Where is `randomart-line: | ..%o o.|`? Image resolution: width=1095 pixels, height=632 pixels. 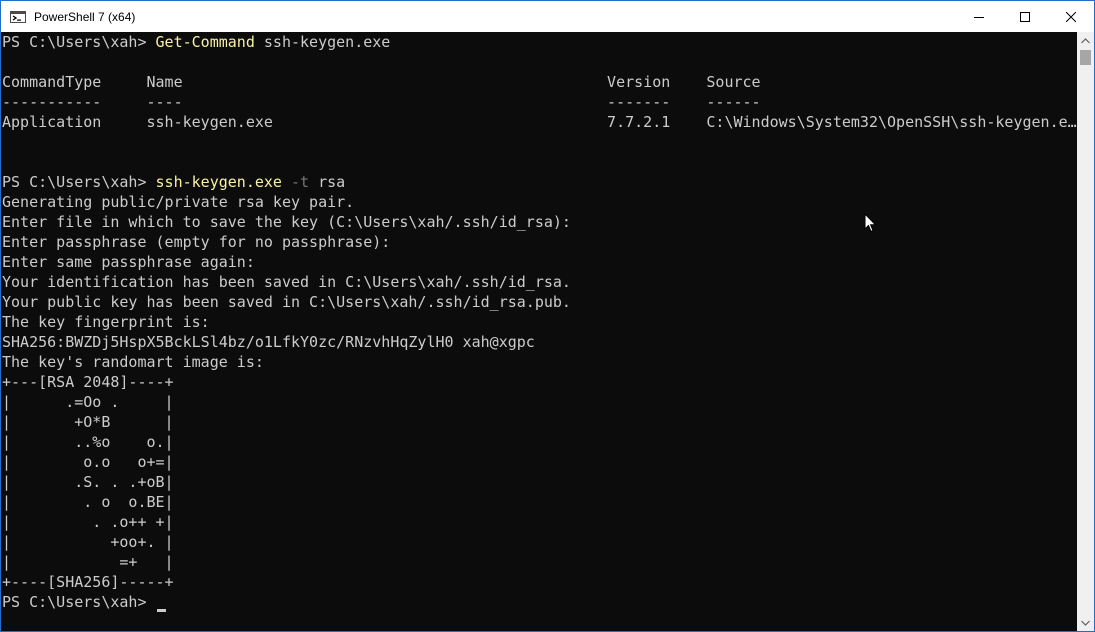 randomart-line: | ..%o o.| is located at coordinates (88, 442).